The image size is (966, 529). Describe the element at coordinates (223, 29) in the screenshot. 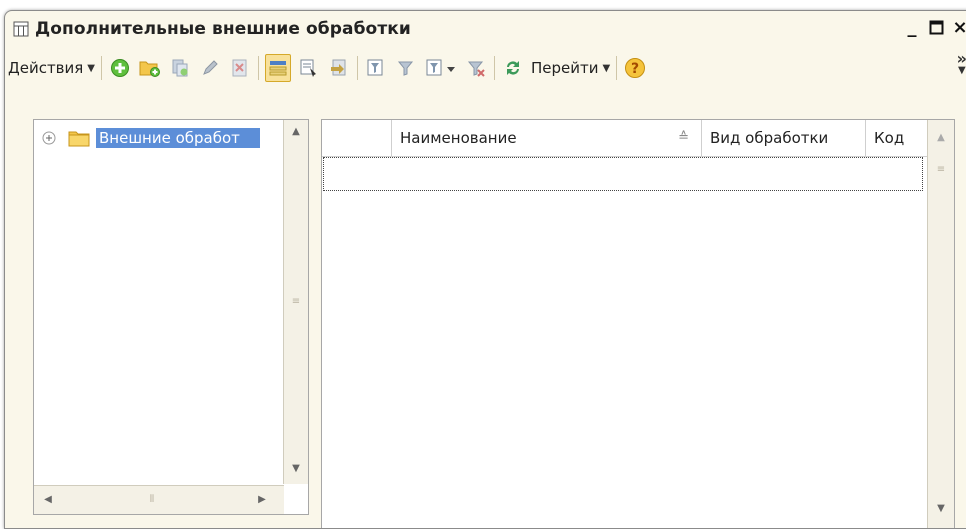

I see `window-title: Дополнительные внешние обработки` at that location.